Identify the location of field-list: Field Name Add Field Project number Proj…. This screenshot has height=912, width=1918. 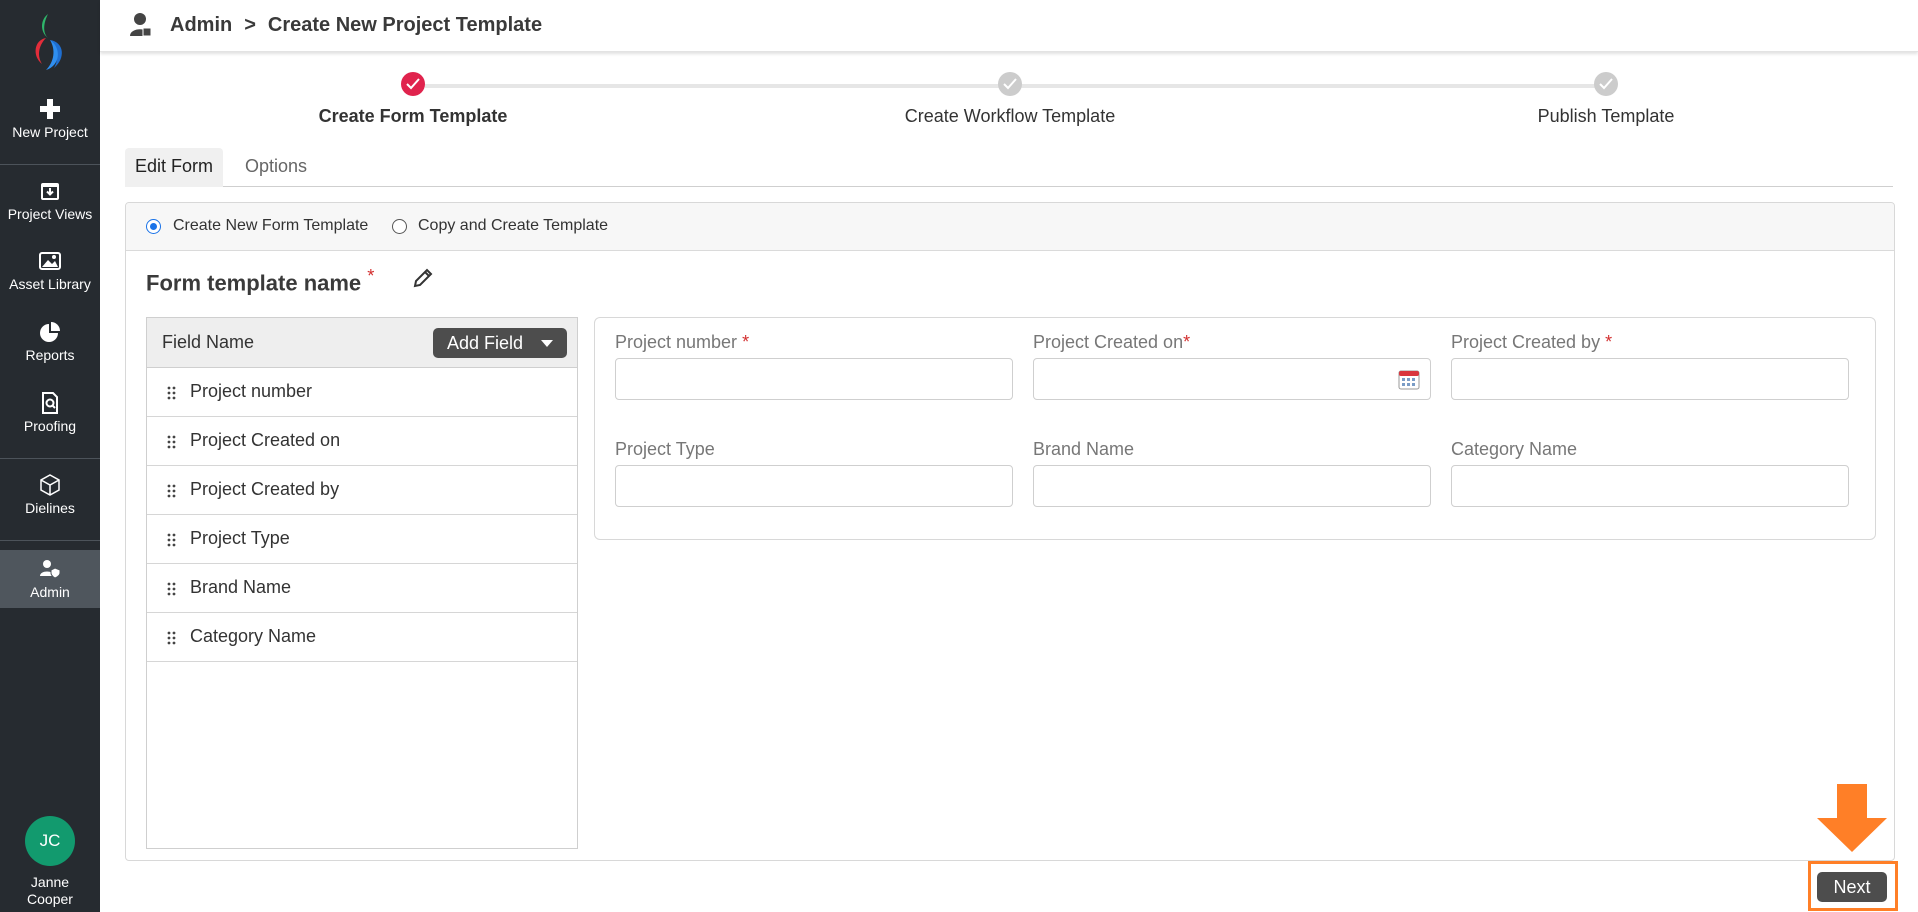
(362, 583).